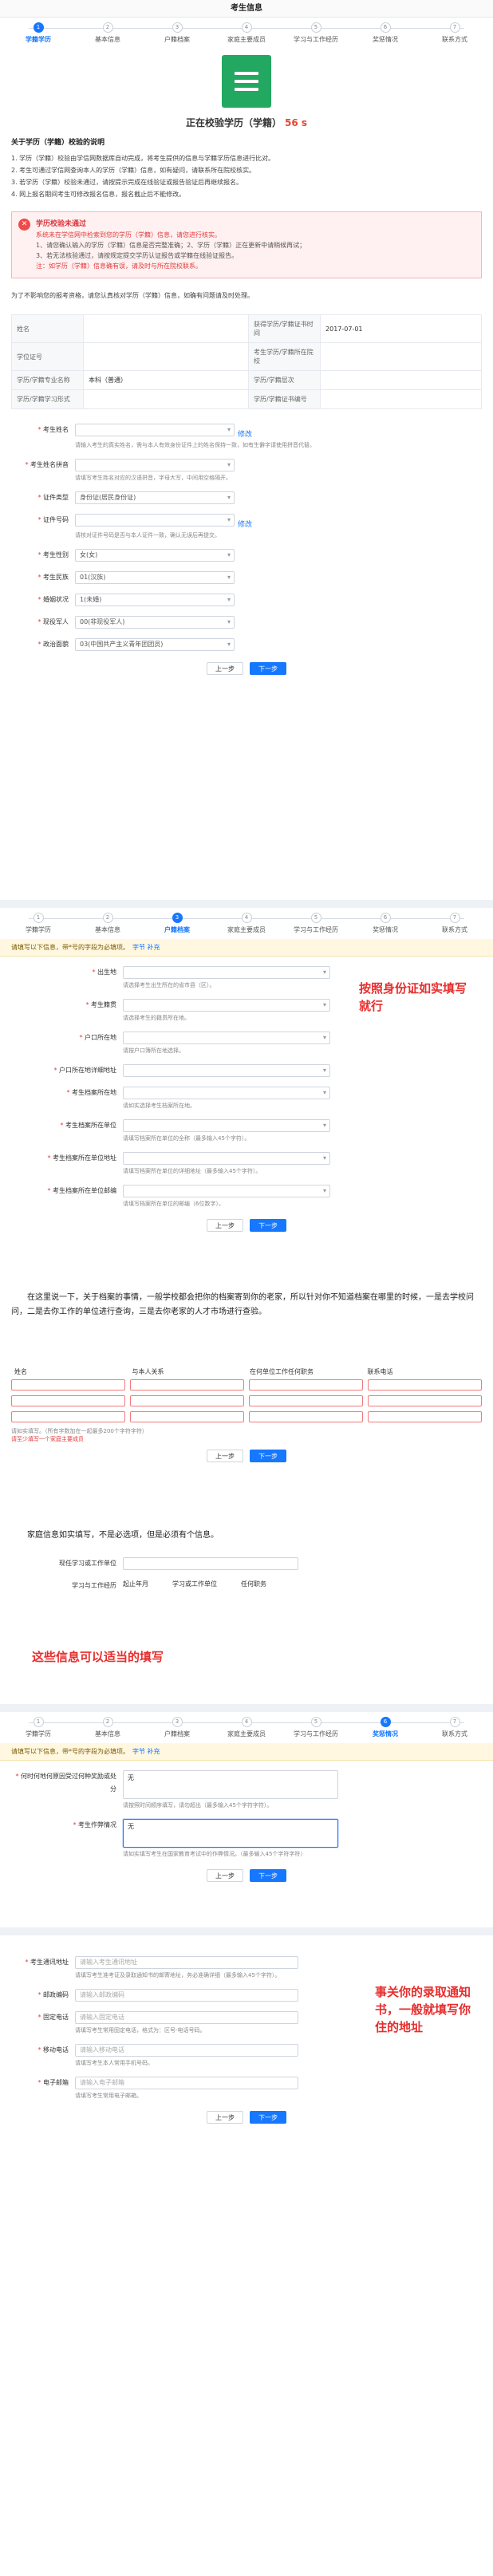  Describe the element at coordinates (246, 471) in the screenshot. I see `form-row: * 考生姓名拼音请填写考生姓名对应的汉语拼音，字母大写，中间用空格隔开。` at that location.